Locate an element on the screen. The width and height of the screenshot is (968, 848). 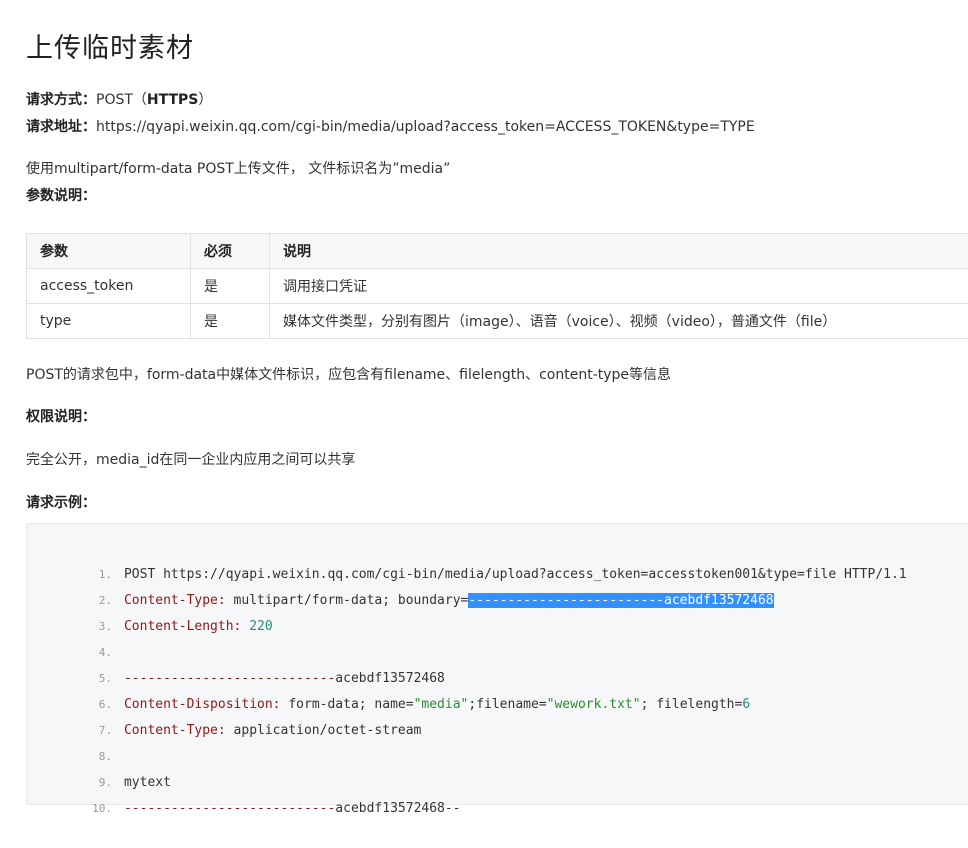
col-header-param: 参数 is located at coordinates (109, 251).